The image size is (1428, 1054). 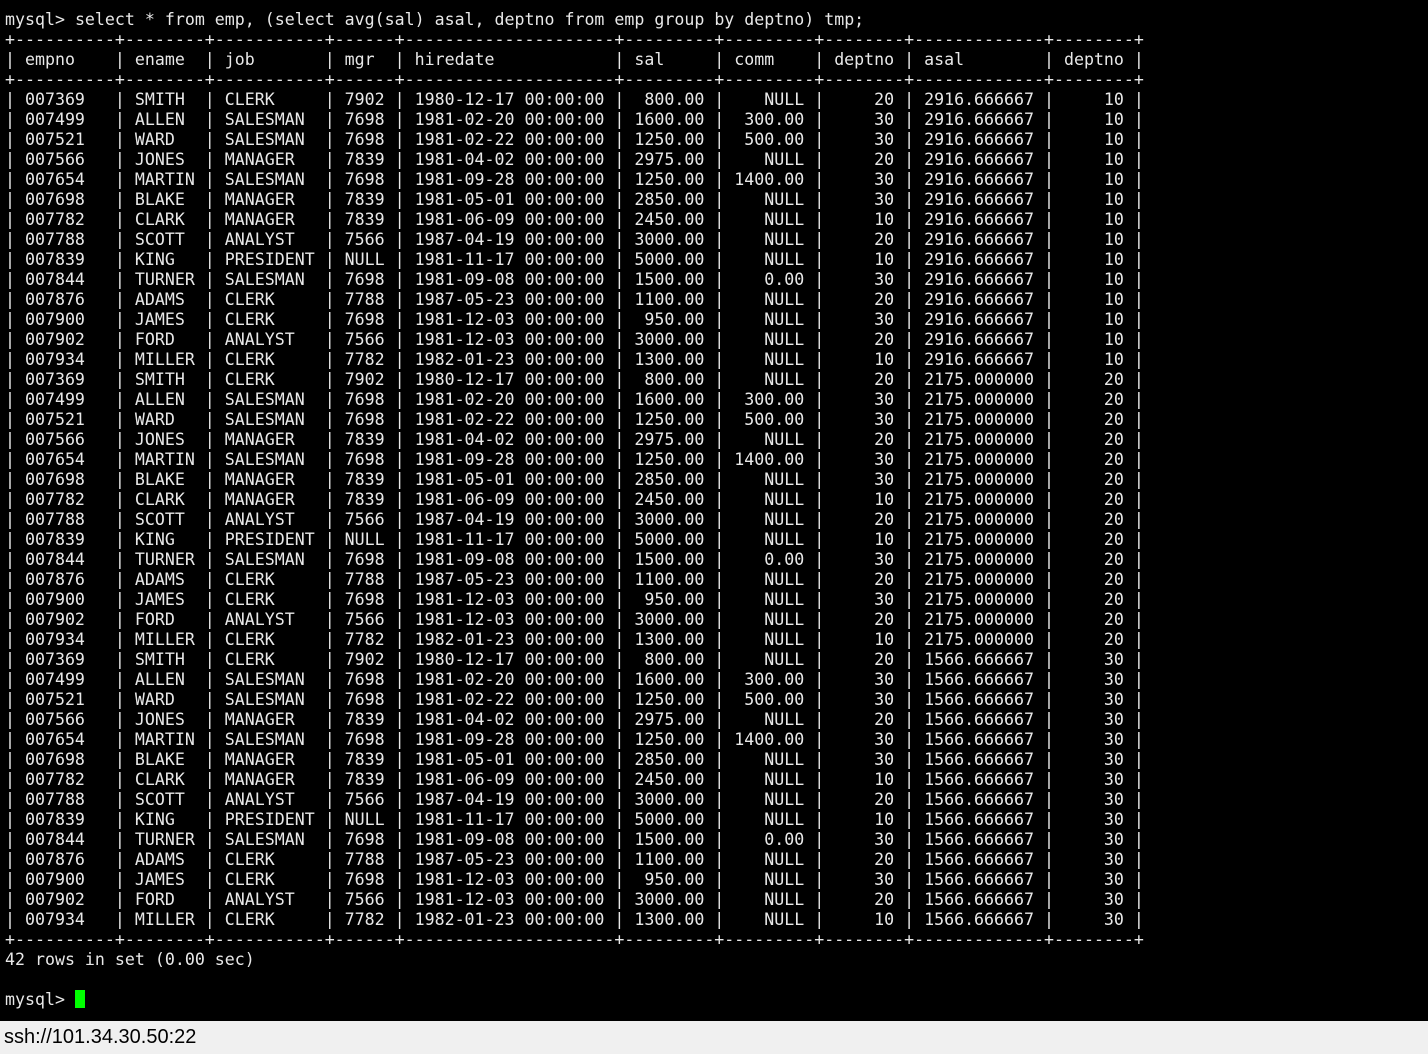 What do you see at coordinates (79, 999) in the screenshot?
I see `cursor-block` at bounding box center [79, 999].